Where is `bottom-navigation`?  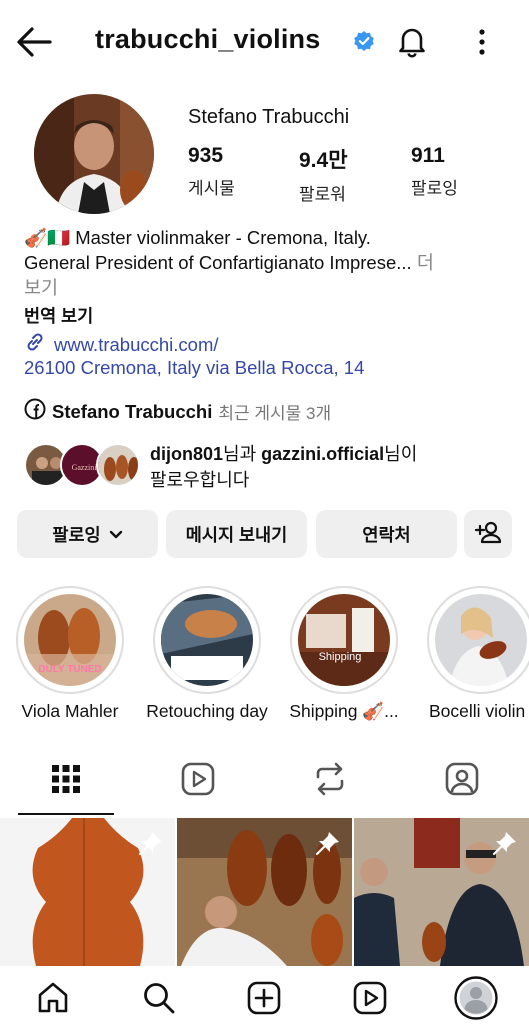
bottom-navigation is located at coordinates (264, 995).